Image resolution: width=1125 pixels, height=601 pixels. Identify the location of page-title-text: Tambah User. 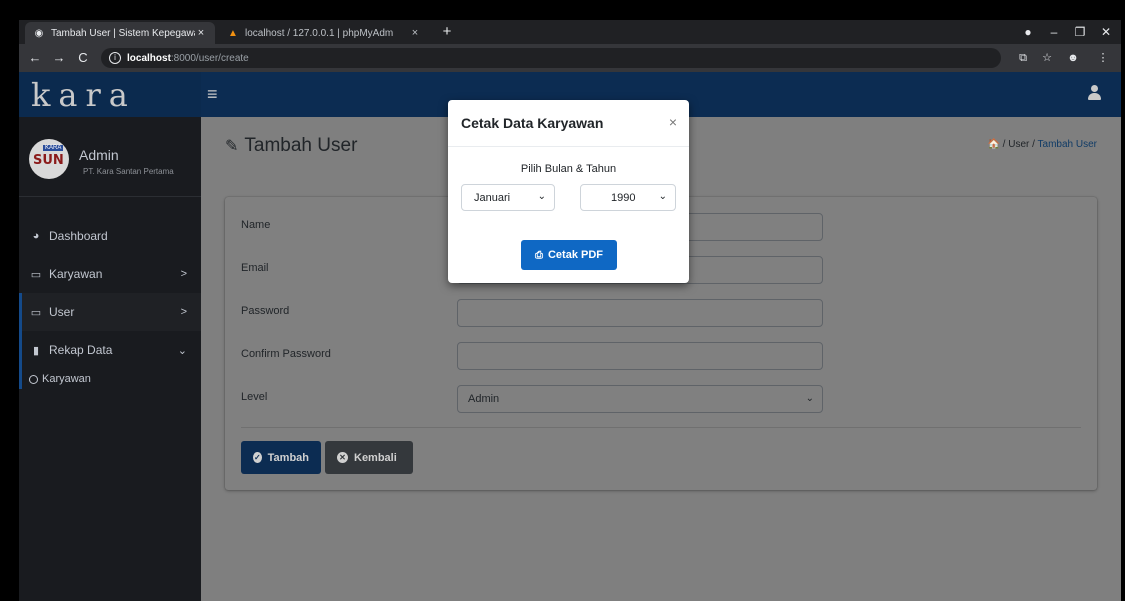
(301, 145).